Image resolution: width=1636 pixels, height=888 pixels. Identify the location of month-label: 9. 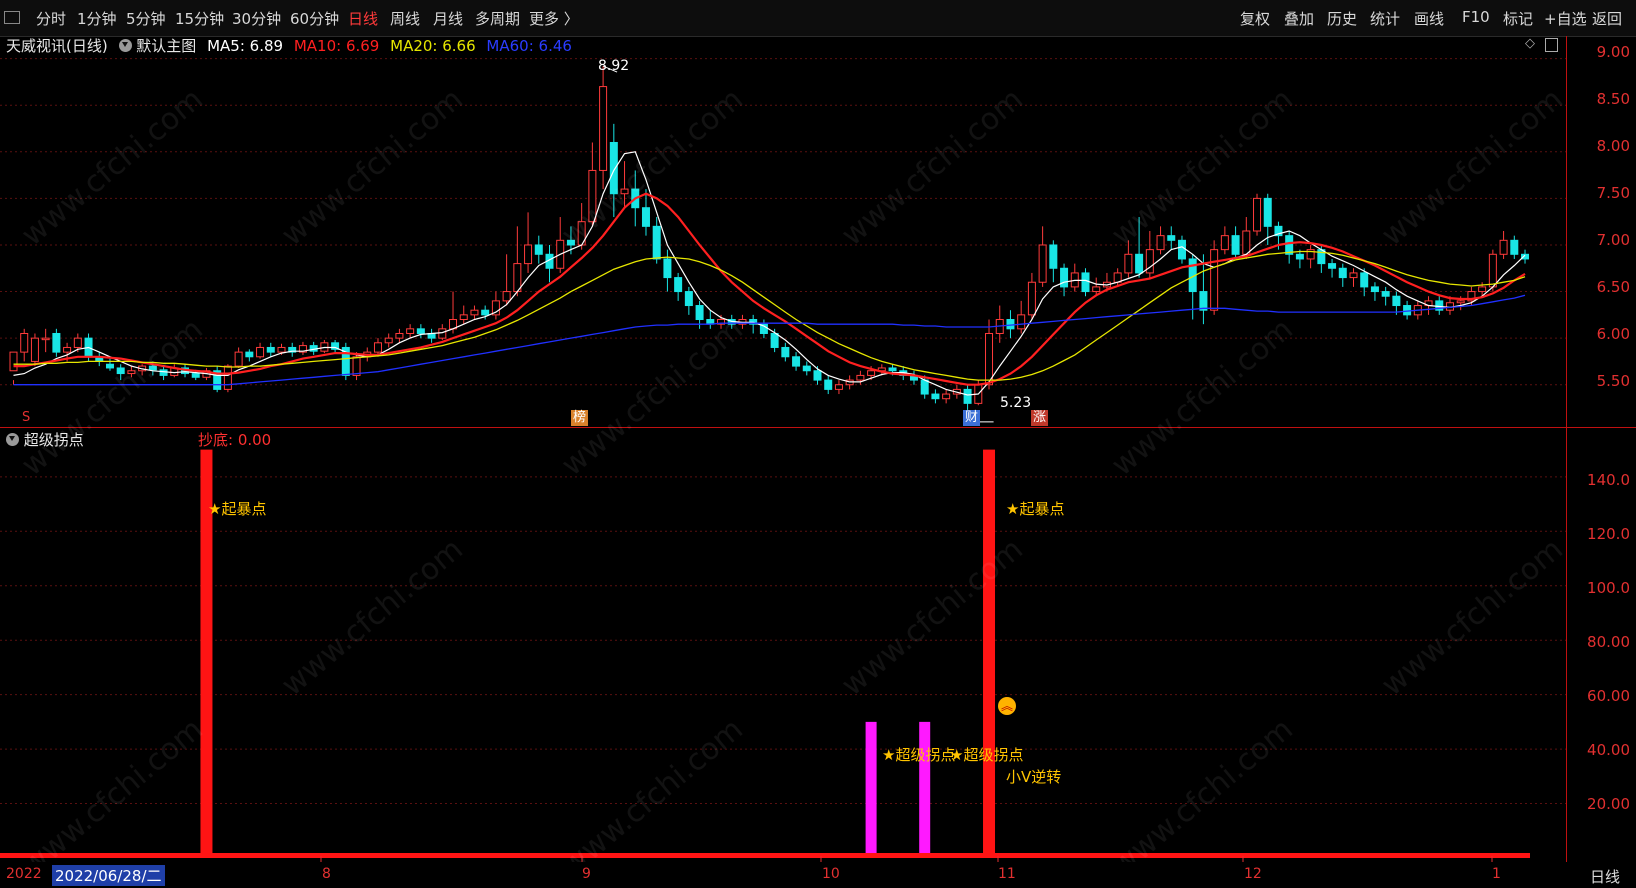
(586, 874).